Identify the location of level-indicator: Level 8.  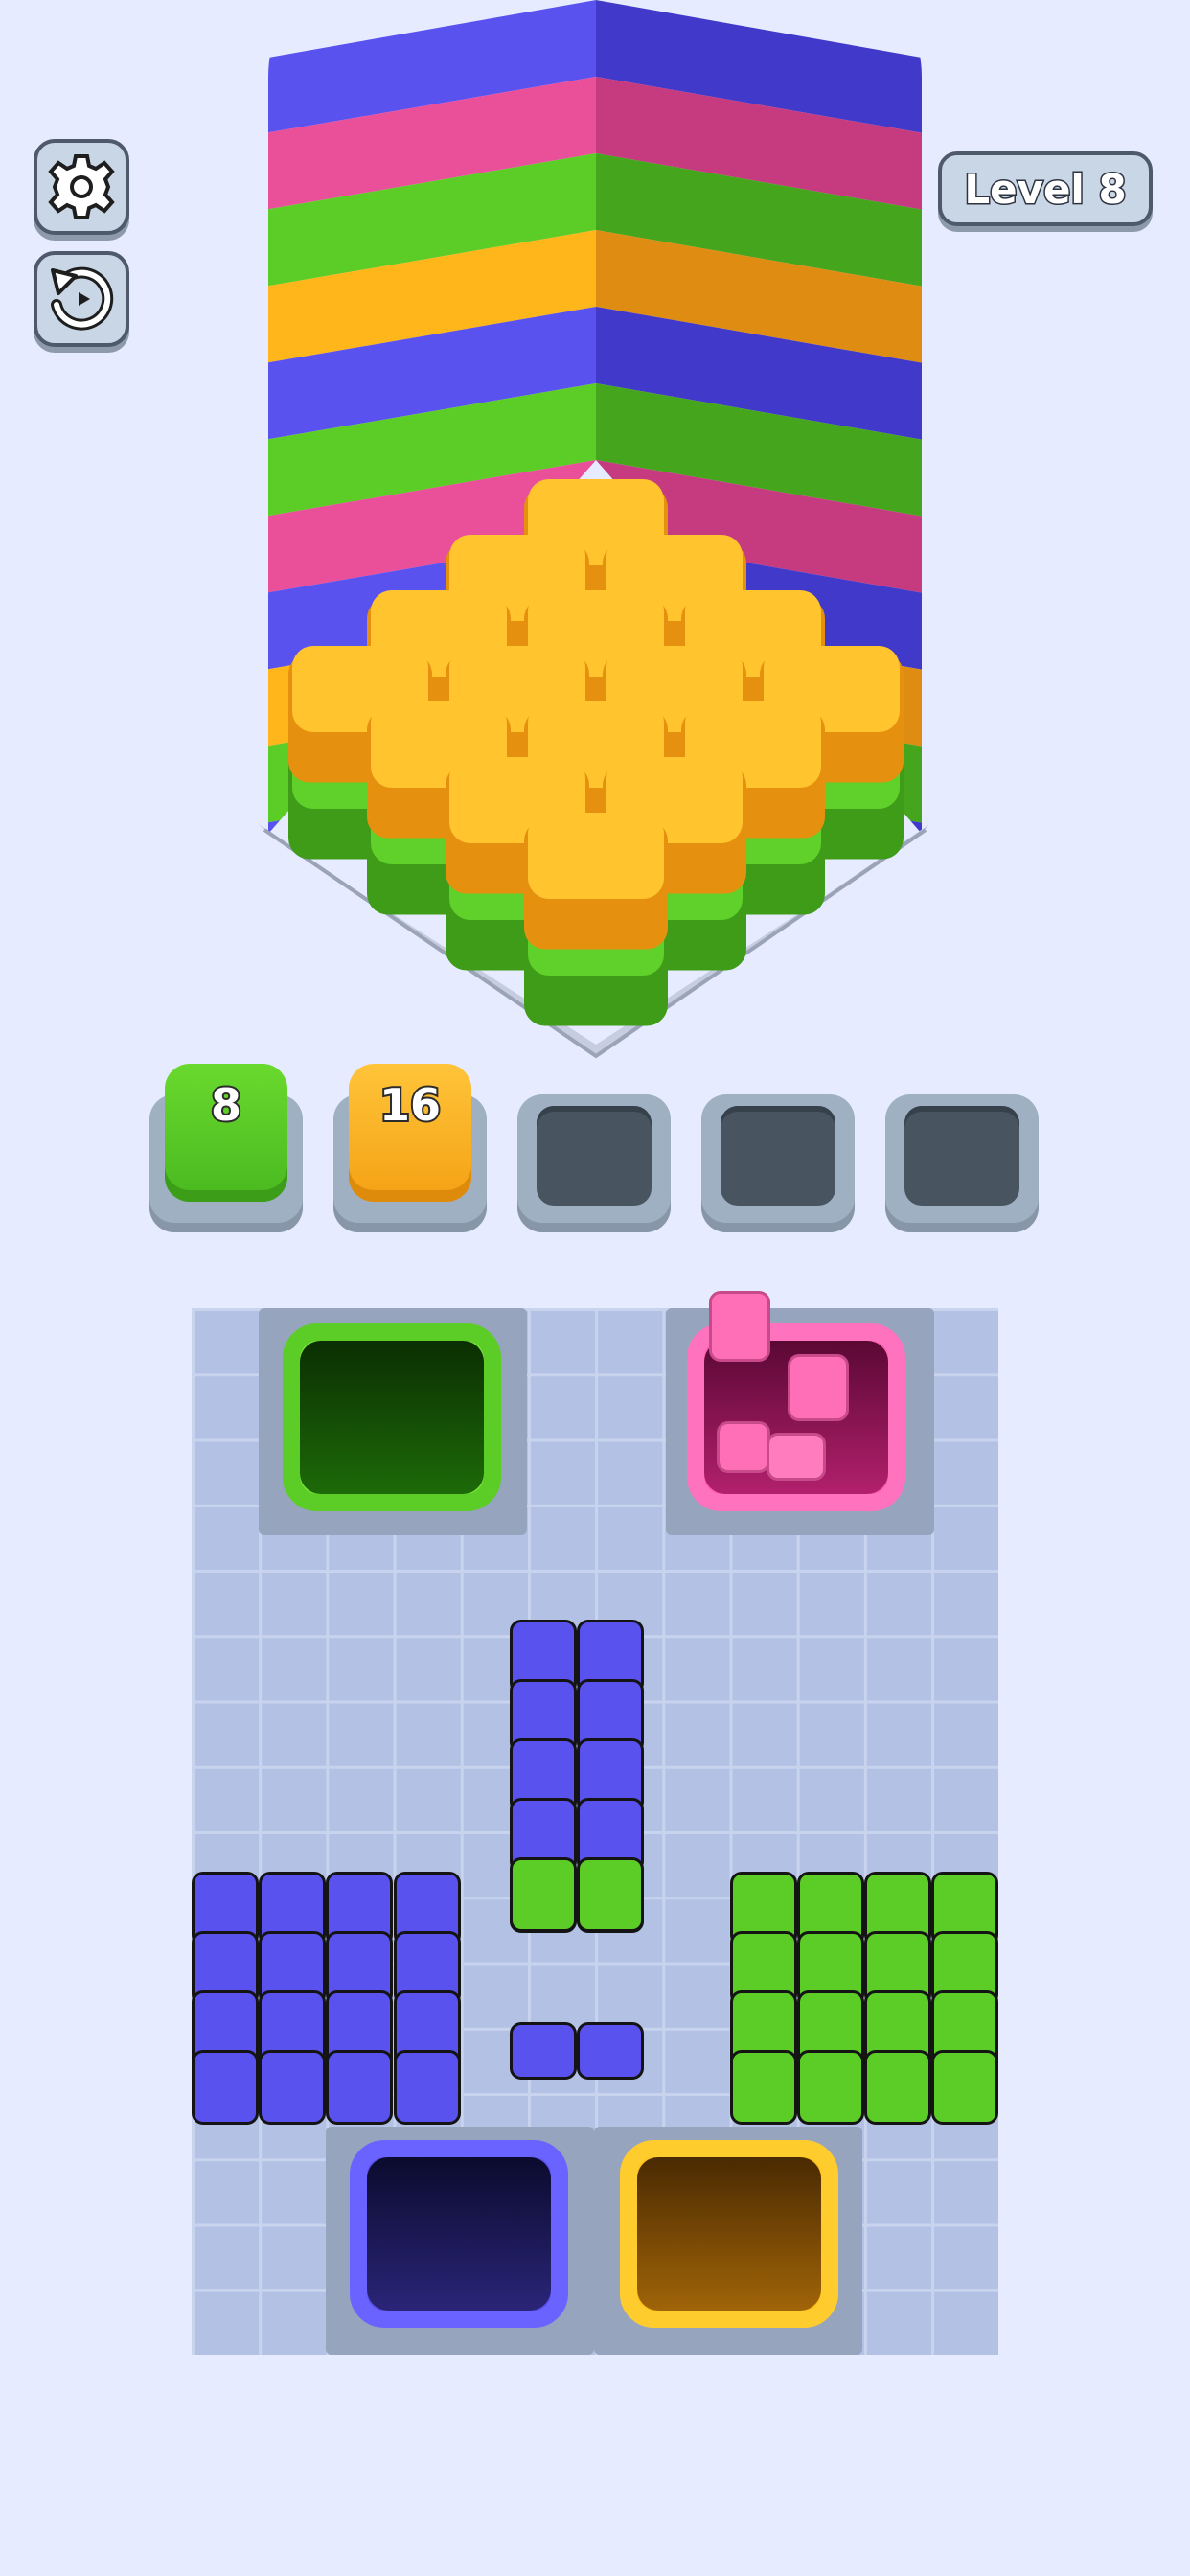
(1045, 188).